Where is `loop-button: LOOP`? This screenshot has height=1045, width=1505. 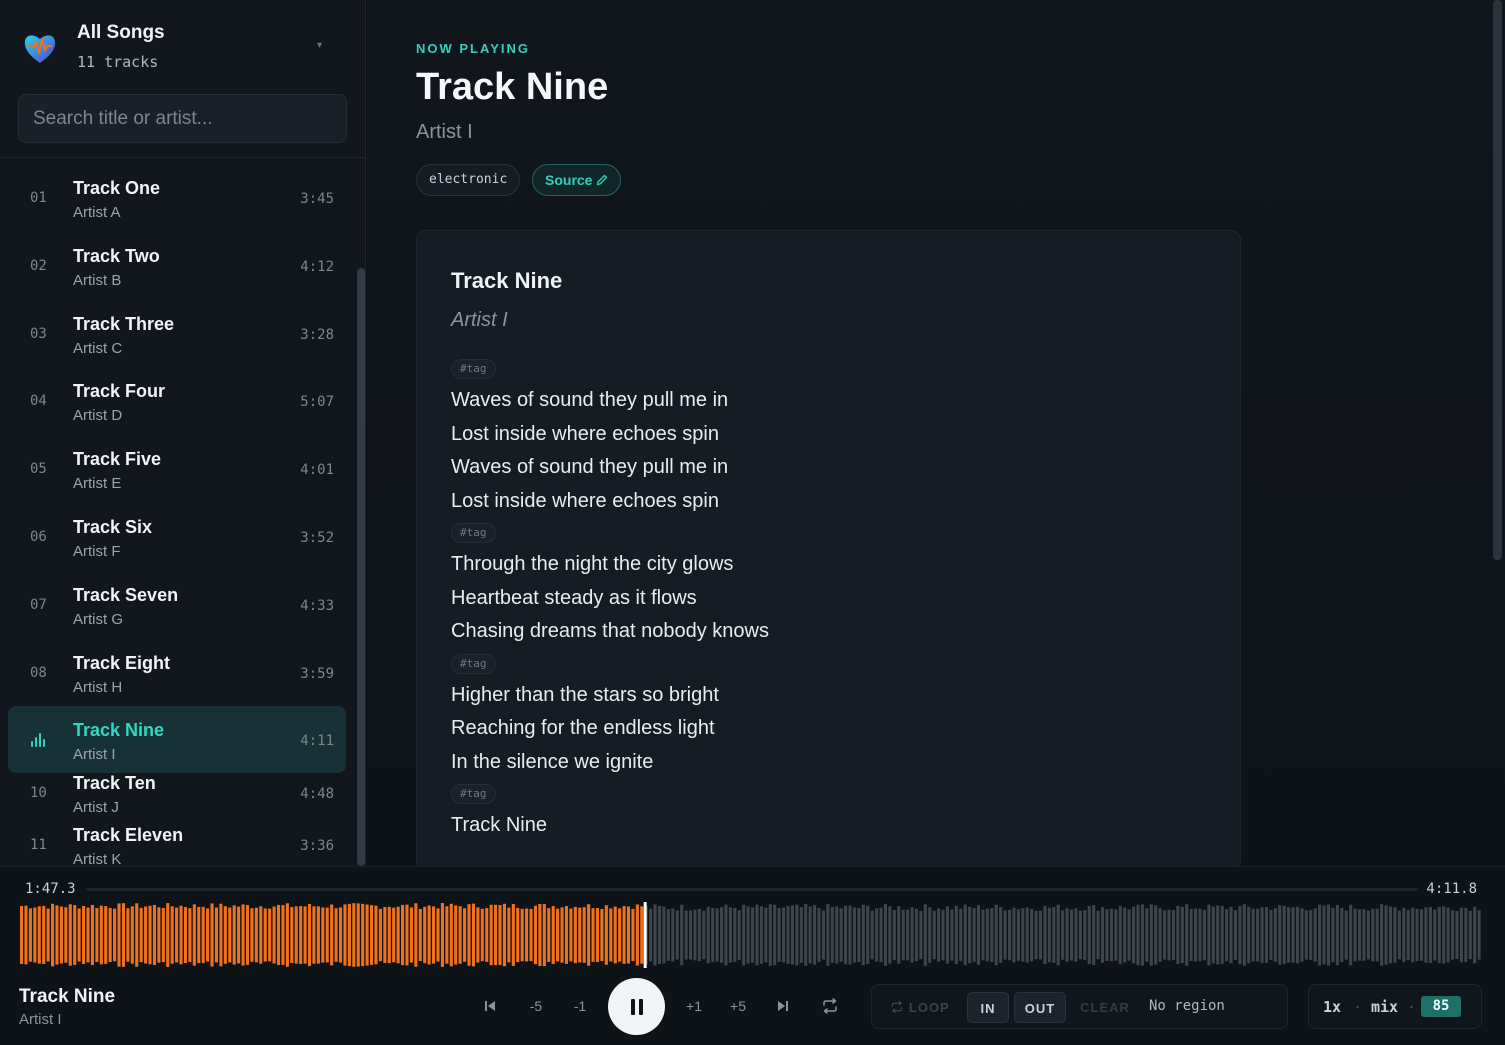
loop-button: LOOP is located at coordinates (920, 1007).